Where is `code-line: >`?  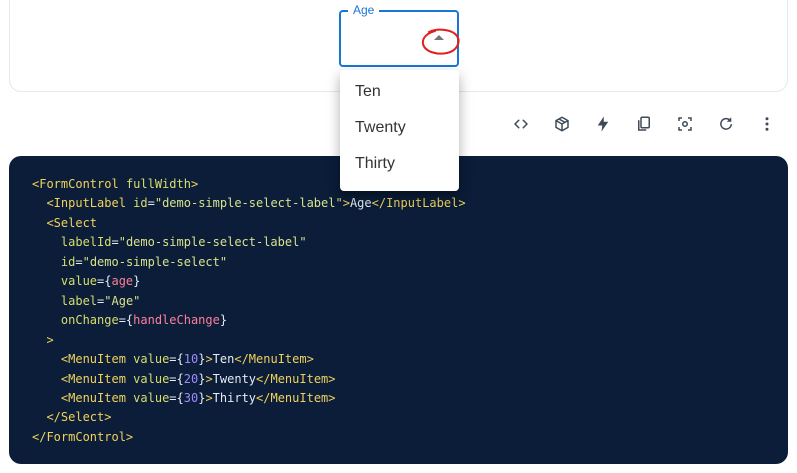
code-line: > is located at coordinates (43, 339).